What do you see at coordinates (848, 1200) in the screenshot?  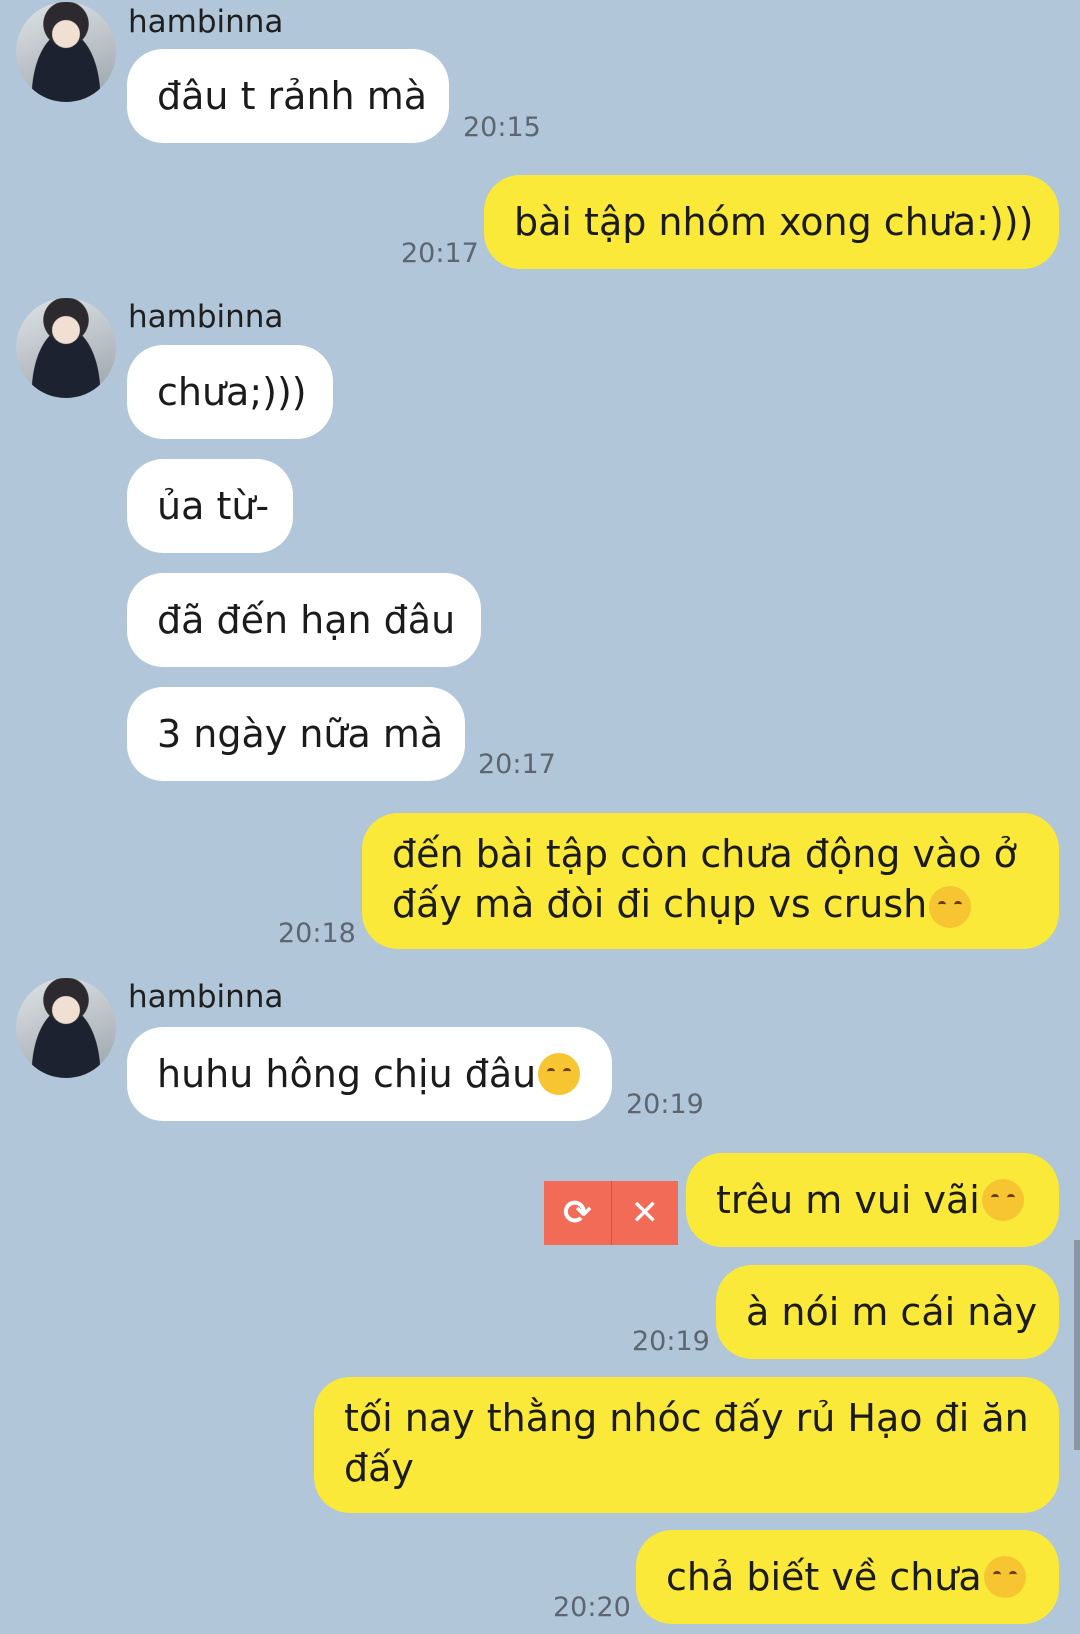 I see `message-text: trêu m vui vãi` at bounding box center [848, 1200].